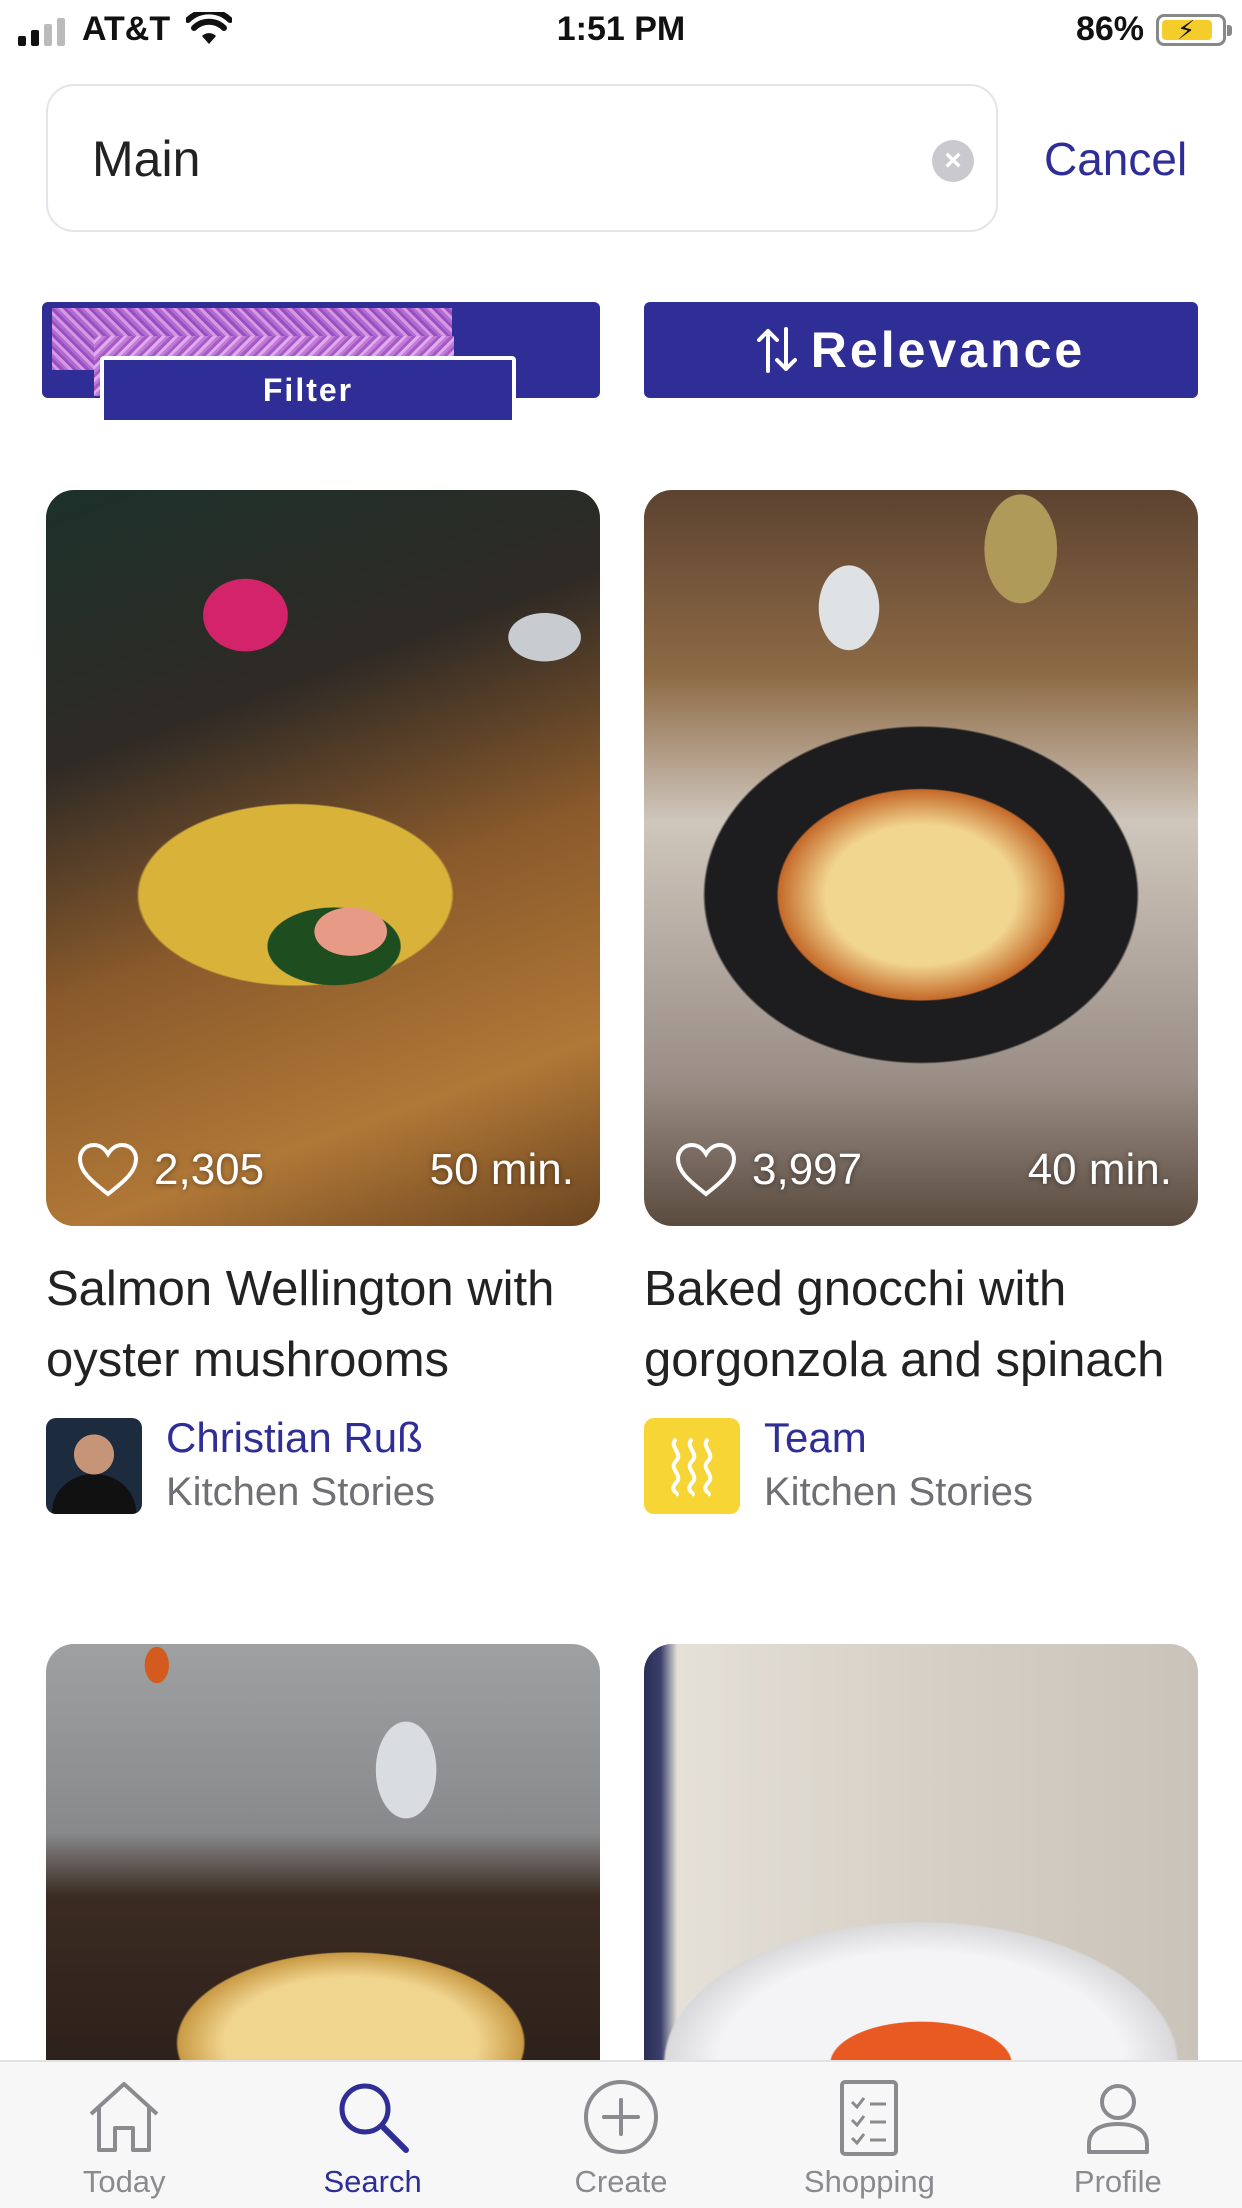  What do you see at coordinates (325, 1170) in the screenshot?
I see `recipe-stats: 2,305 50 min.` at bounding box center [325, 1170].